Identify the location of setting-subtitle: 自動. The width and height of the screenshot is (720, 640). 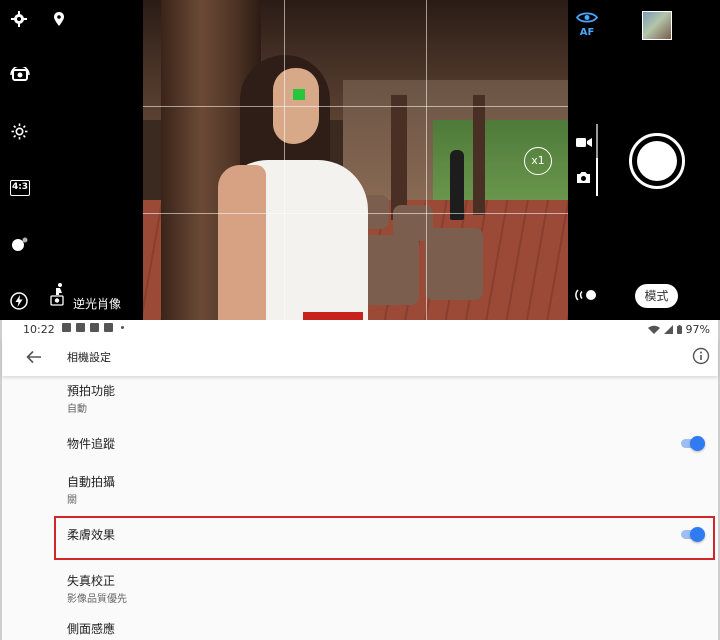
(77, 409).